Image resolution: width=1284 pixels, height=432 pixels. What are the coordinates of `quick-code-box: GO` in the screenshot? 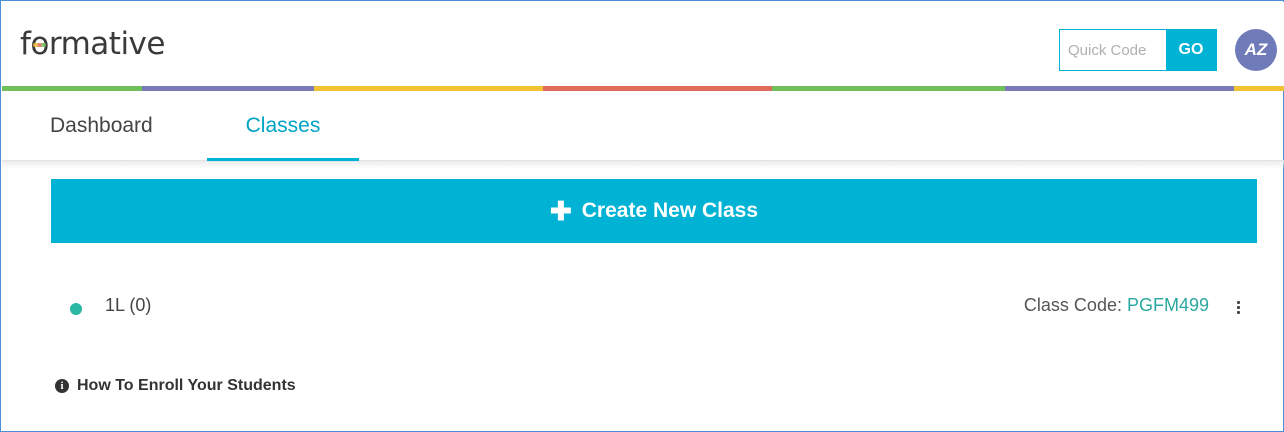 It's located at (1138, 50).